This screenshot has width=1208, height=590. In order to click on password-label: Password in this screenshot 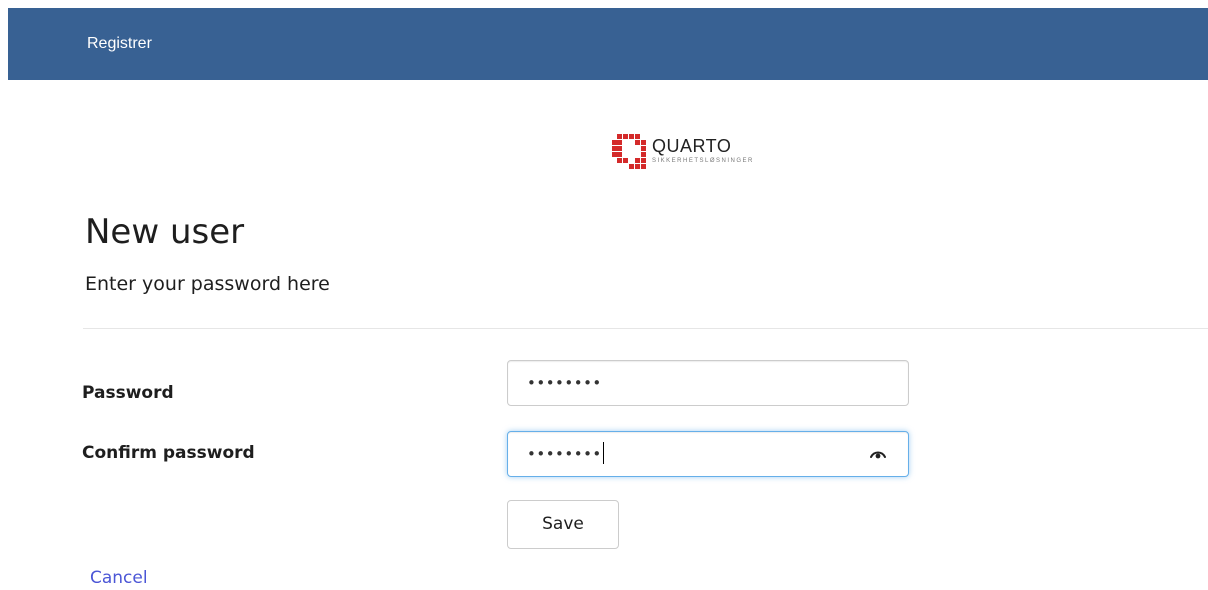, I will do `click(128, 393)`.